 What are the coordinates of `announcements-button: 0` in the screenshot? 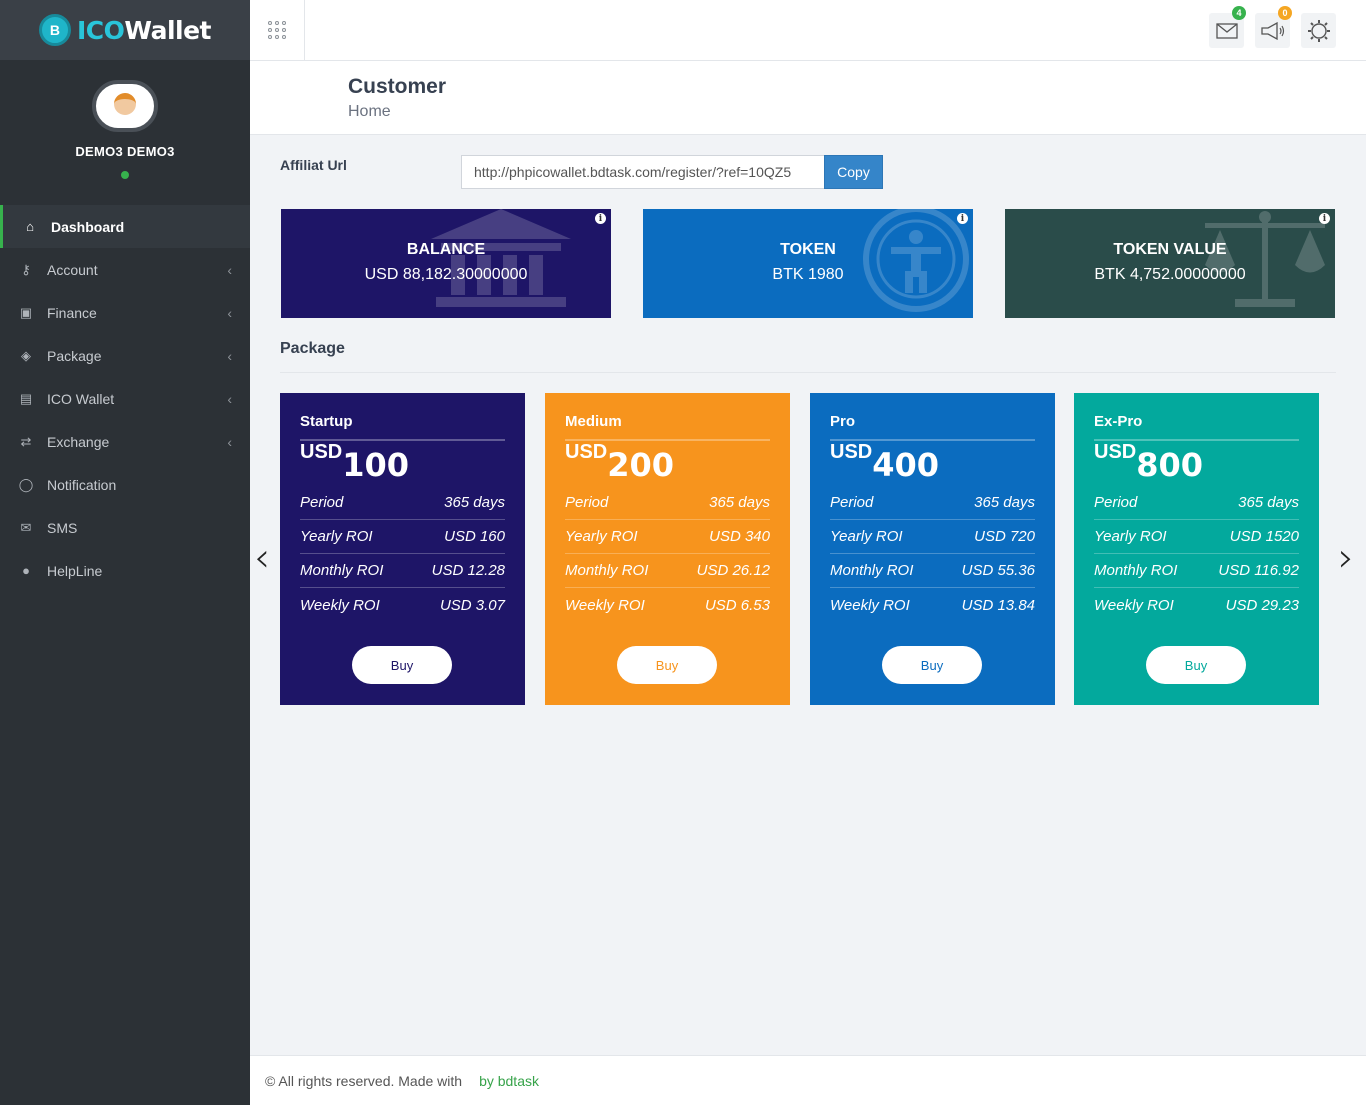 It's located at (1273, 27).